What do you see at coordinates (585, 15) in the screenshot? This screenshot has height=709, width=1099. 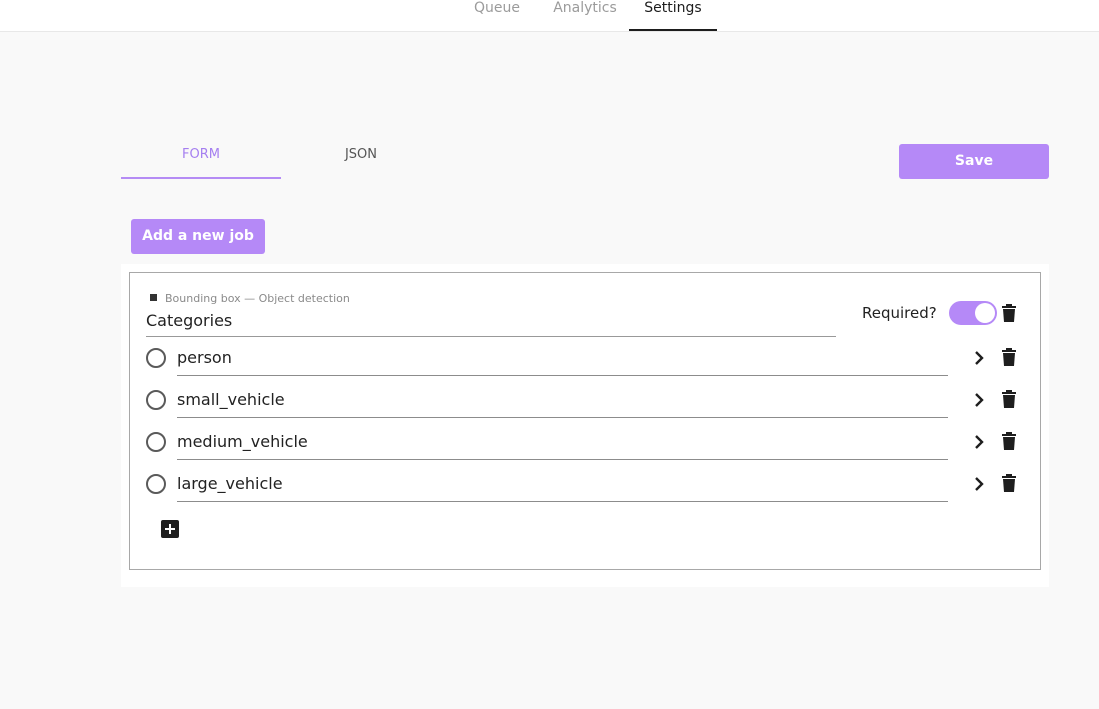 I see `nav-tab-analytics: Analytics` at bounding box center [585, 15].